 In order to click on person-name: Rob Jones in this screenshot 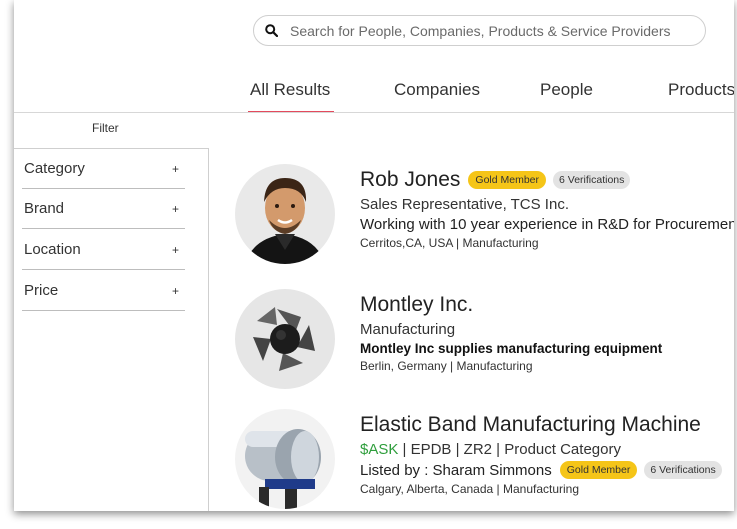, I will do `click(410, 180)`.